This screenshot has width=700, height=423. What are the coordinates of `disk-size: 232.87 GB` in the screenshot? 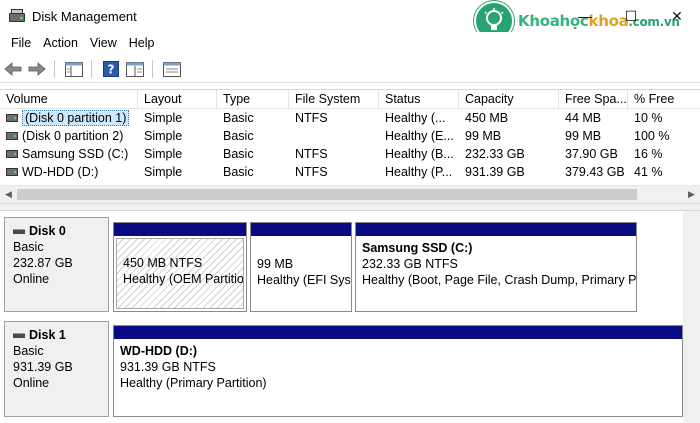 It's located at (43, 263).